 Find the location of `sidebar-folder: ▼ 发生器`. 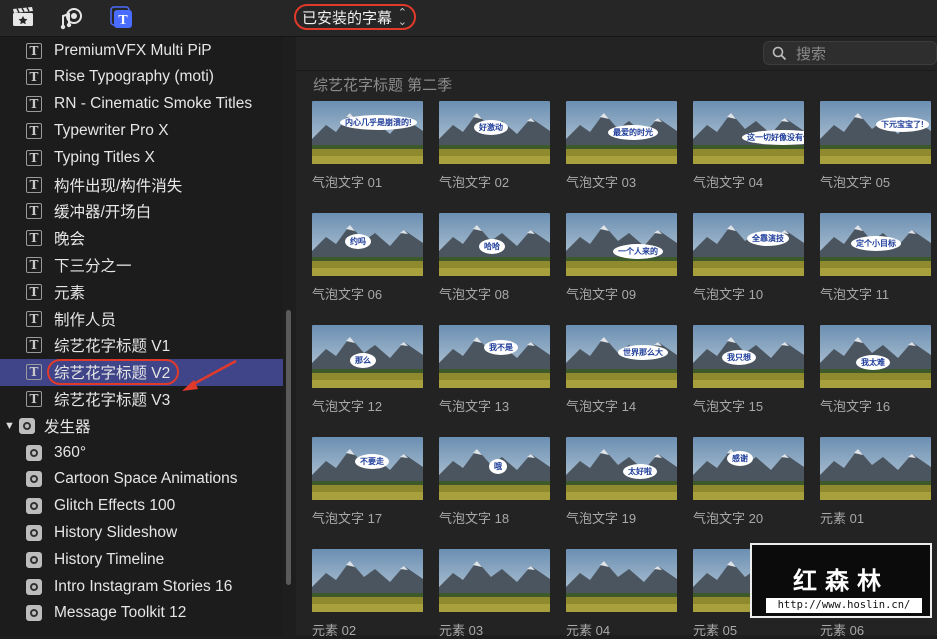

sidebar-folder: ▼ 发生器 is located at coordinates (141, 425).